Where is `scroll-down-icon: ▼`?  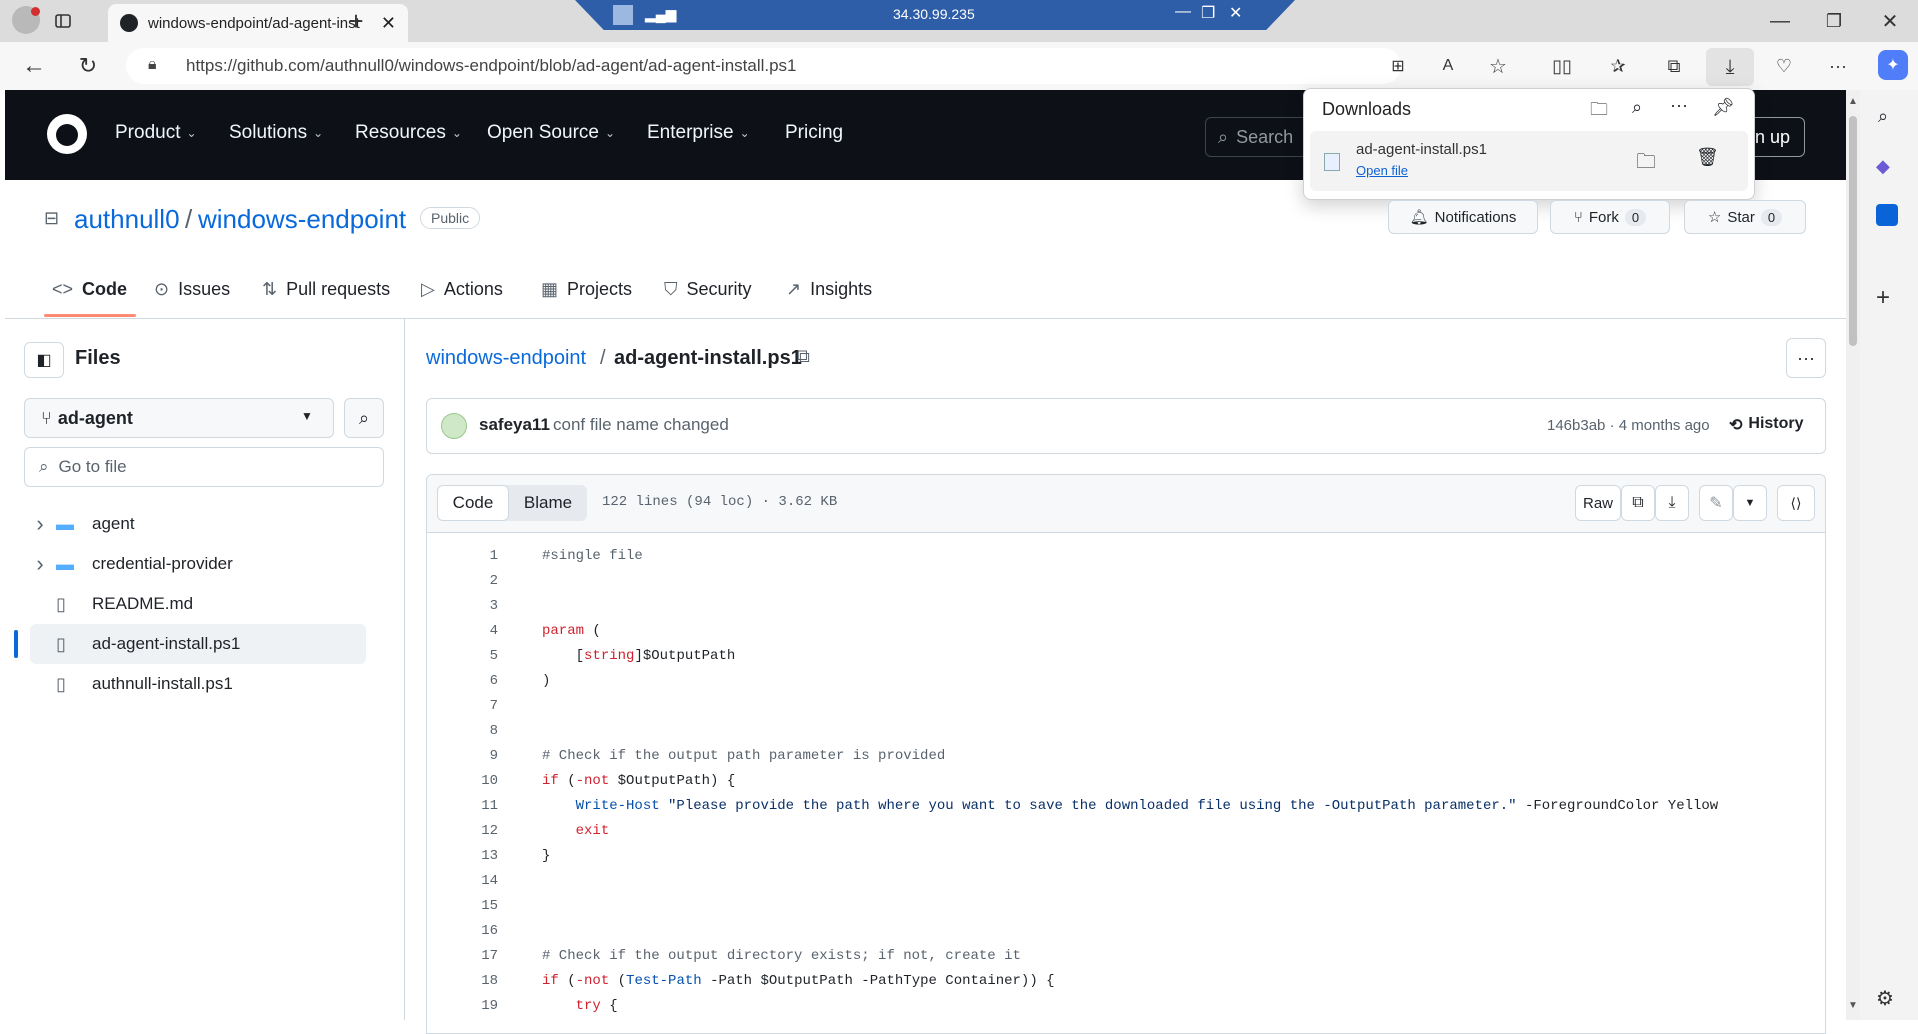 scroll-down-icon: ▼ is located at coordinates (1853, 1005).